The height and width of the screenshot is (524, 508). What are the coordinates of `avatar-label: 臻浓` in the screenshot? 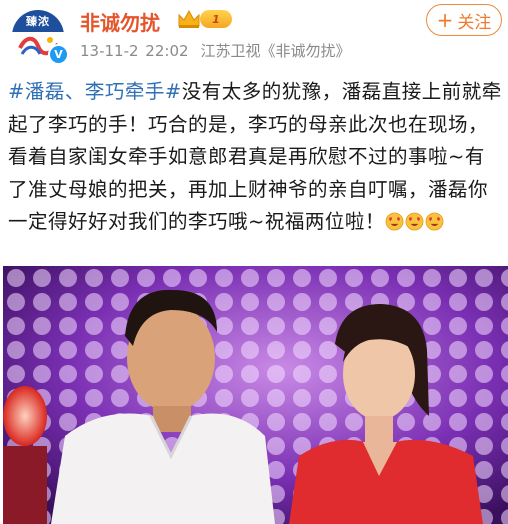 It's located at (38, 21).